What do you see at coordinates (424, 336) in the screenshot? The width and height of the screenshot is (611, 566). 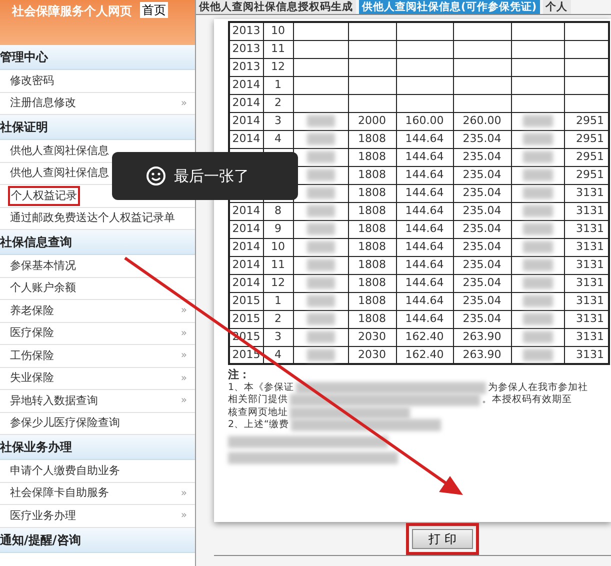 I see `table-cell: 162.40` at bounding box center [424, 336].